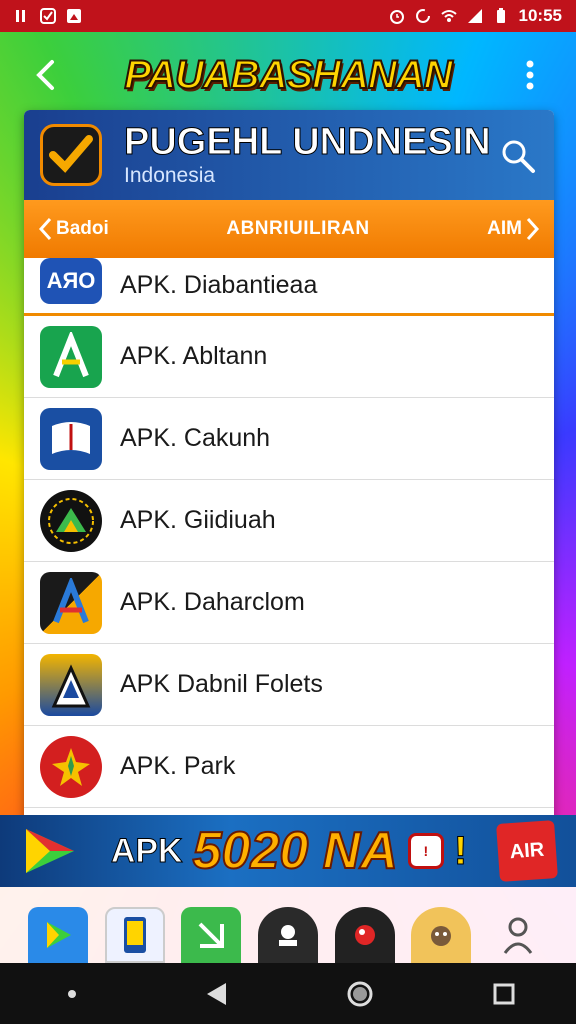 This screenshot has height=1024, width=576. I want to click on app-name: APK. Park, so click(178, 766).